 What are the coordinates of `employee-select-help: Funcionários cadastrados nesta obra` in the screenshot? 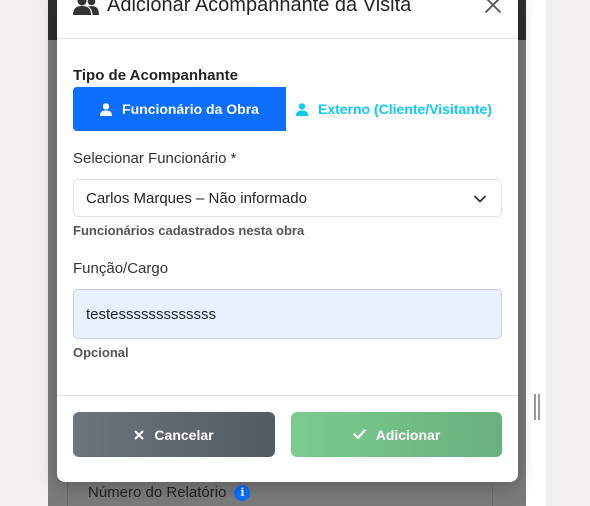 It's located at (189, 230).